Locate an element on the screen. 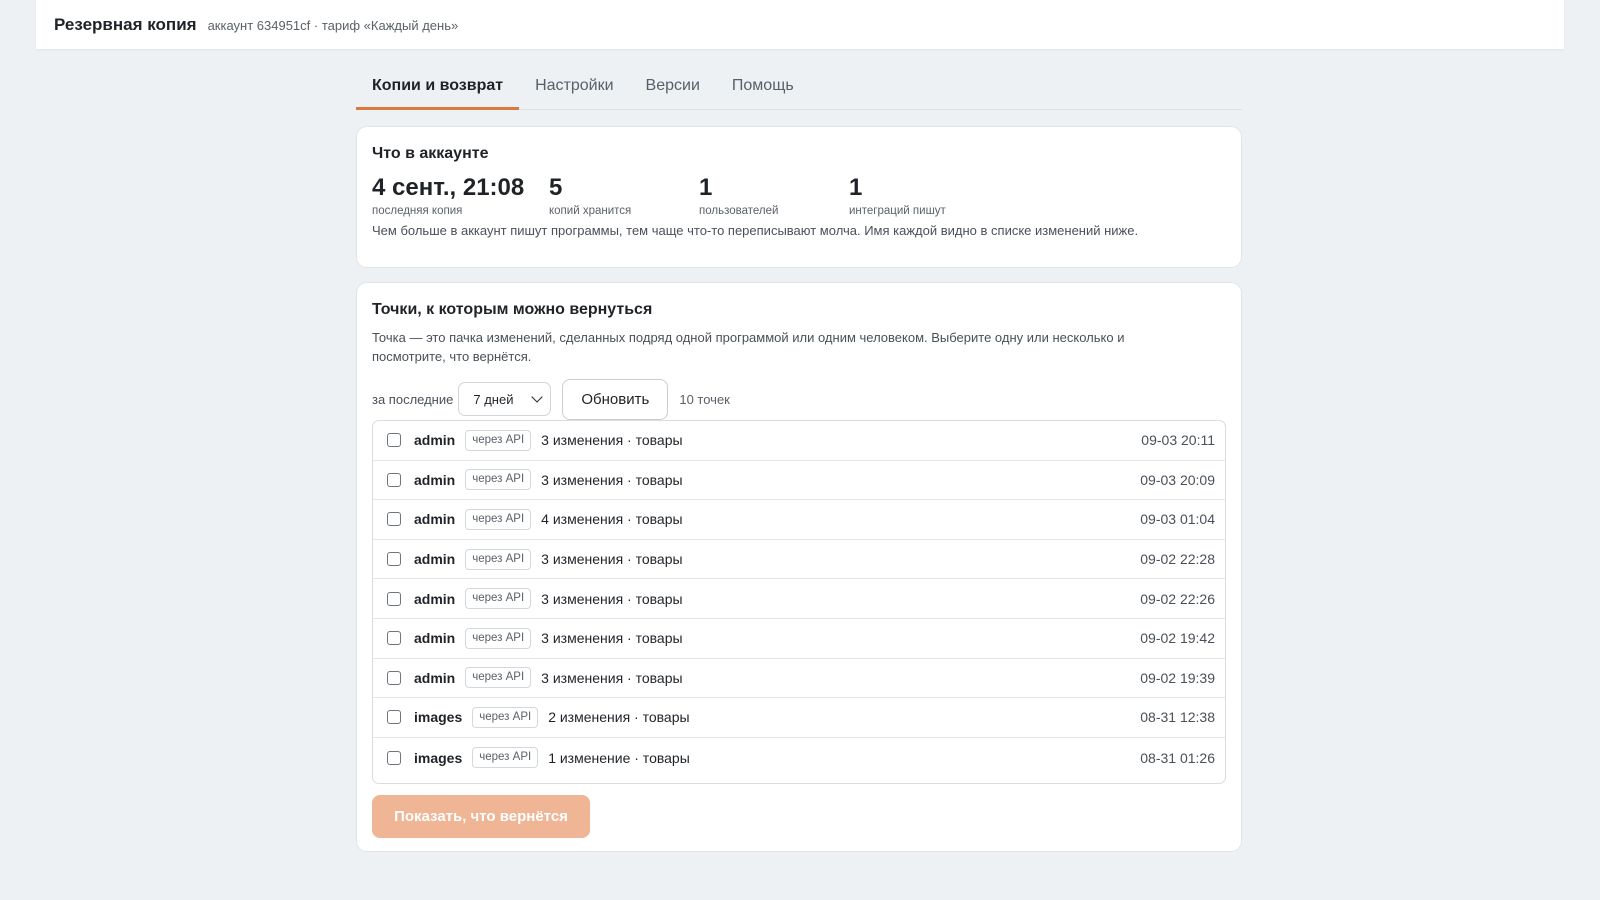 This screenshot has height=900, width=1600. stat-backups-stored: 5 копий хранится is located at coordinates (624, 195).